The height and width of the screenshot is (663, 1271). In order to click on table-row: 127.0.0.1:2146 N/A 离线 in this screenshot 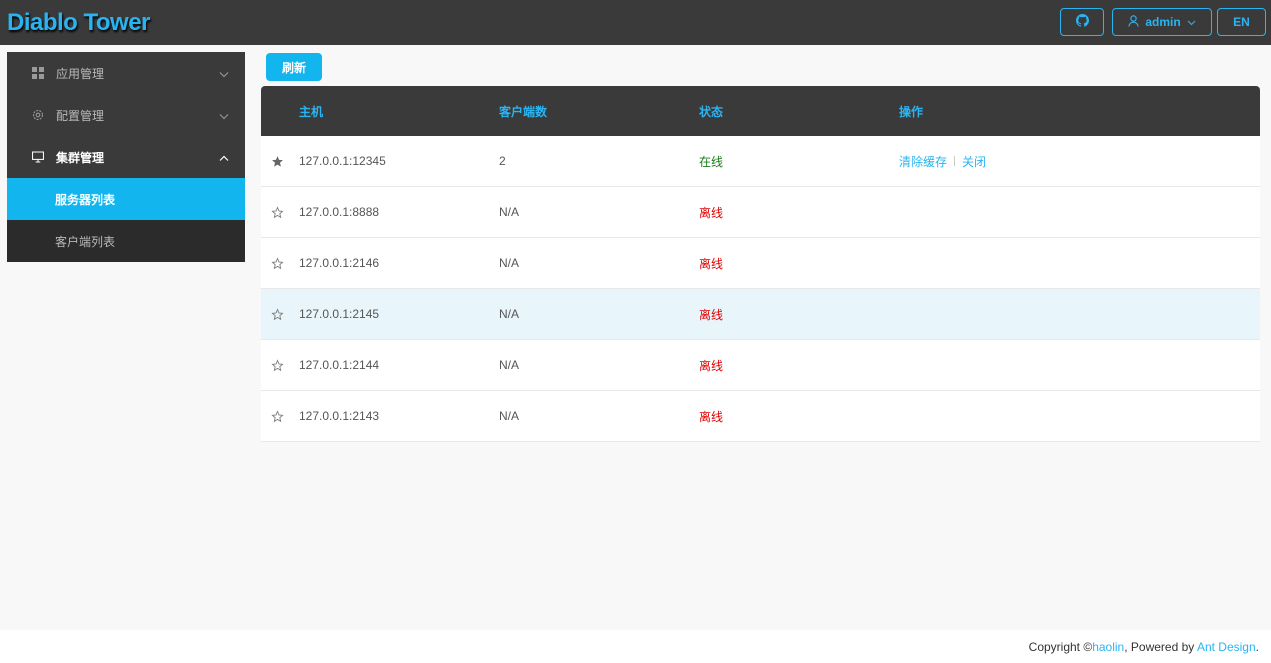, I will do `click(760, 263)`.